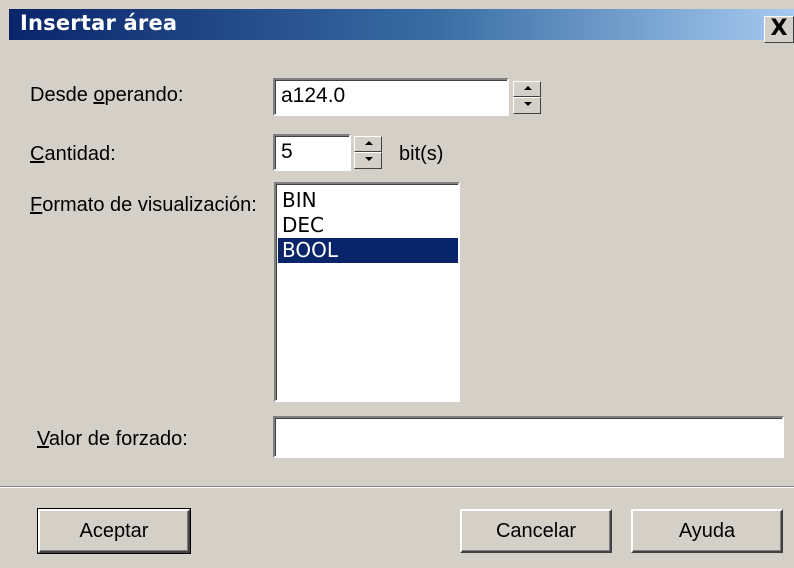 This screenshot has width=794, height=568. Describe the element at coordinates (73, 154) in the screenshot. I see `cantidad-label: Cantidad:` at that location.